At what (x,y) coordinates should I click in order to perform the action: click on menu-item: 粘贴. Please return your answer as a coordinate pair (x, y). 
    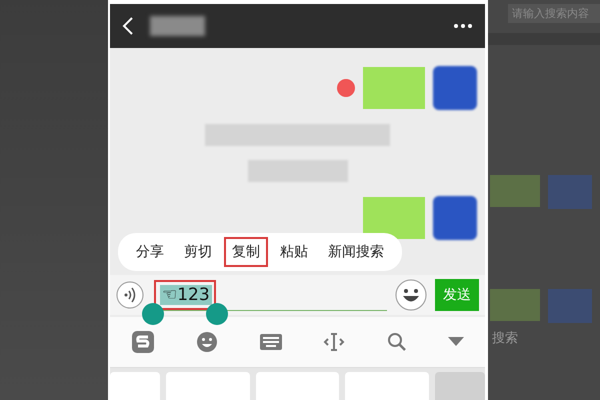
    Looking at the image, I should click on (294, 252).